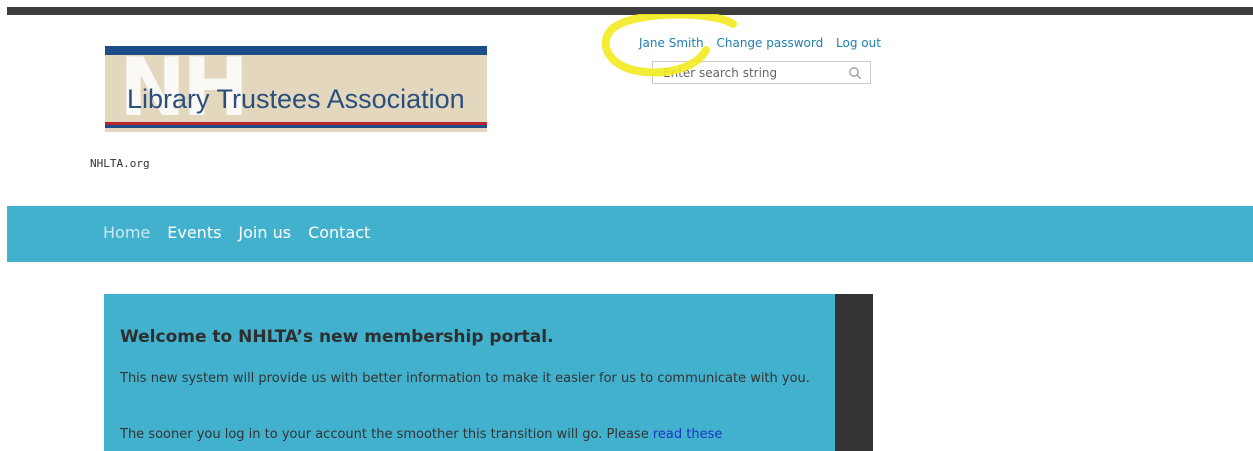 The width and height of the screenshot is (1253, 451). Describe the element at coordinates (630, 234) in the screenshot. I see `main-navbar: Home Events Join us Contact` at that location.